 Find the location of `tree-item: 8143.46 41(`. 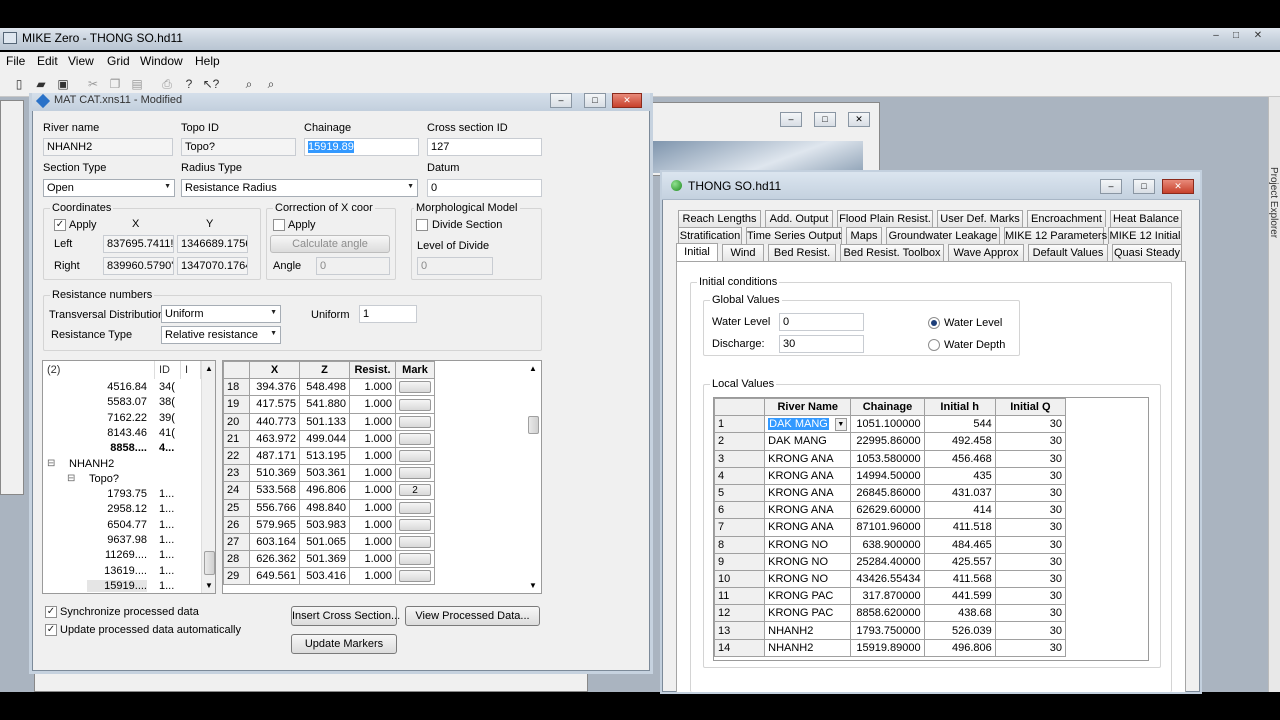

tree-item: 8143.46 41( is located at coordinates (123, 434).